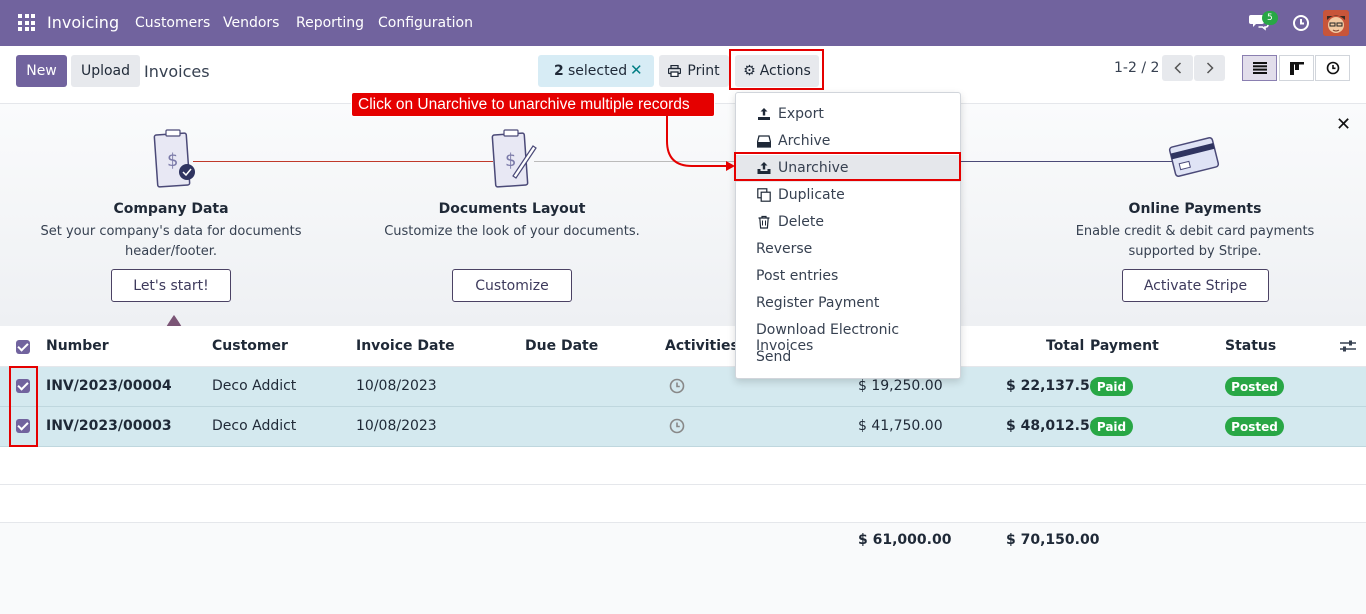 This screenshot has width=1366, height=614. Describe the element at coordinates (1195, 209) in the screenshot. I see `step-title: Online Payments` at that location.